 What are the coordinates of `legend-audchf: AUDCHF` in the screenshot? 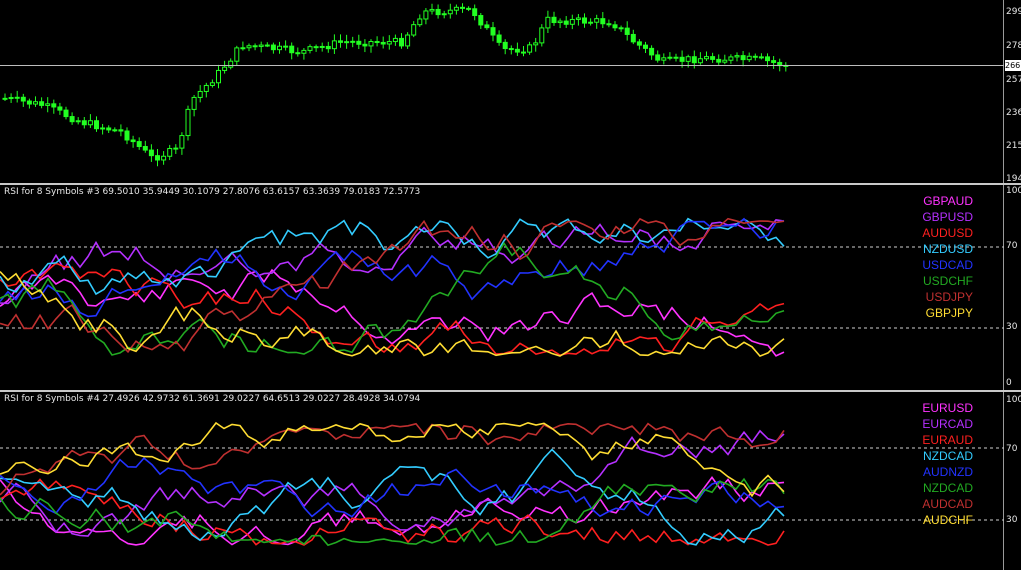 It's located at (948, 520).